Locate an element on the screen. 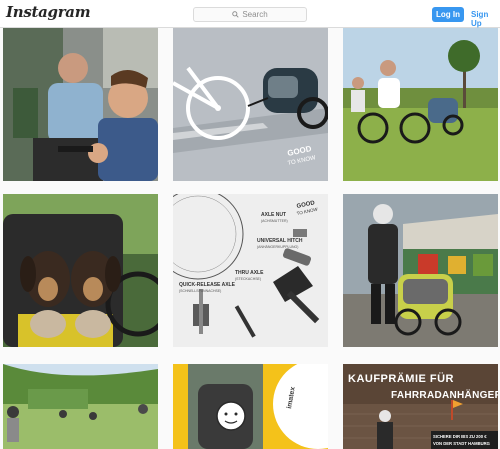  post-image-family-cycling is located at coordinates (420, 104).